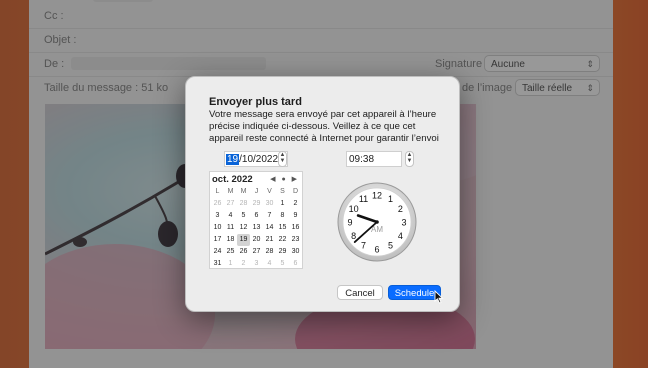 The height and width of the screenshot is (368, 648). What do you see at coordinates (230, 228) in the screenshot?
I see `calendar-day: 11` at bounding box center [230, 228].